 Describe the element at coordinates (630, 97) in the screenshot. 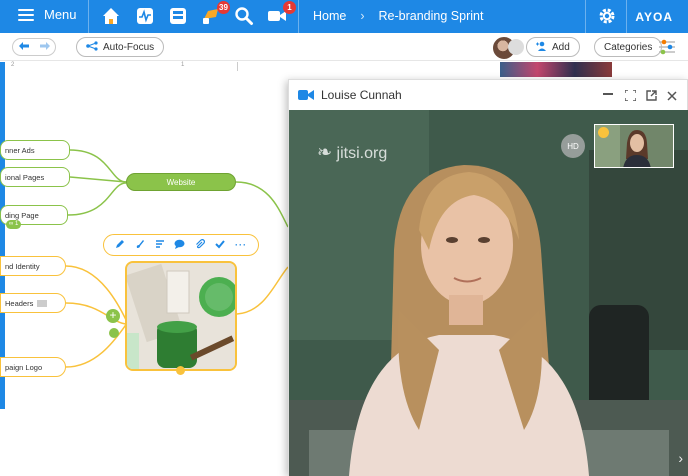

I see `fullscreen-icon` at that location.